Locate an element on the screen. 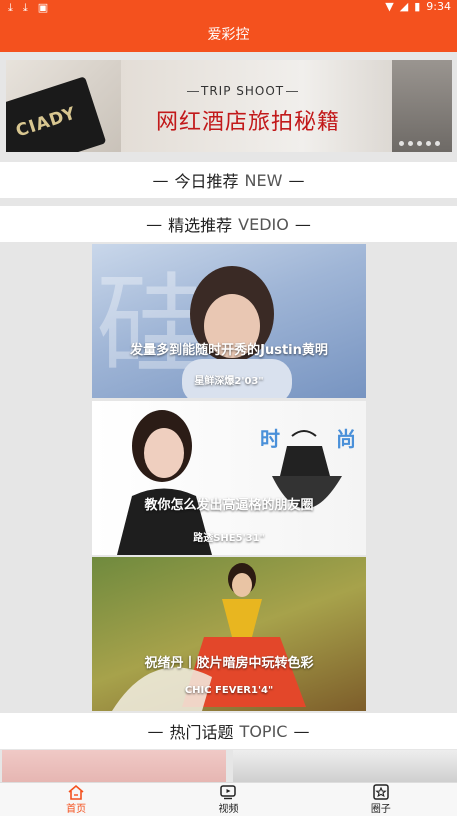 Image resolution: width=457 pixels, height=816 pixels. tab-label: 圈子 is located at coordinates (380, 809).